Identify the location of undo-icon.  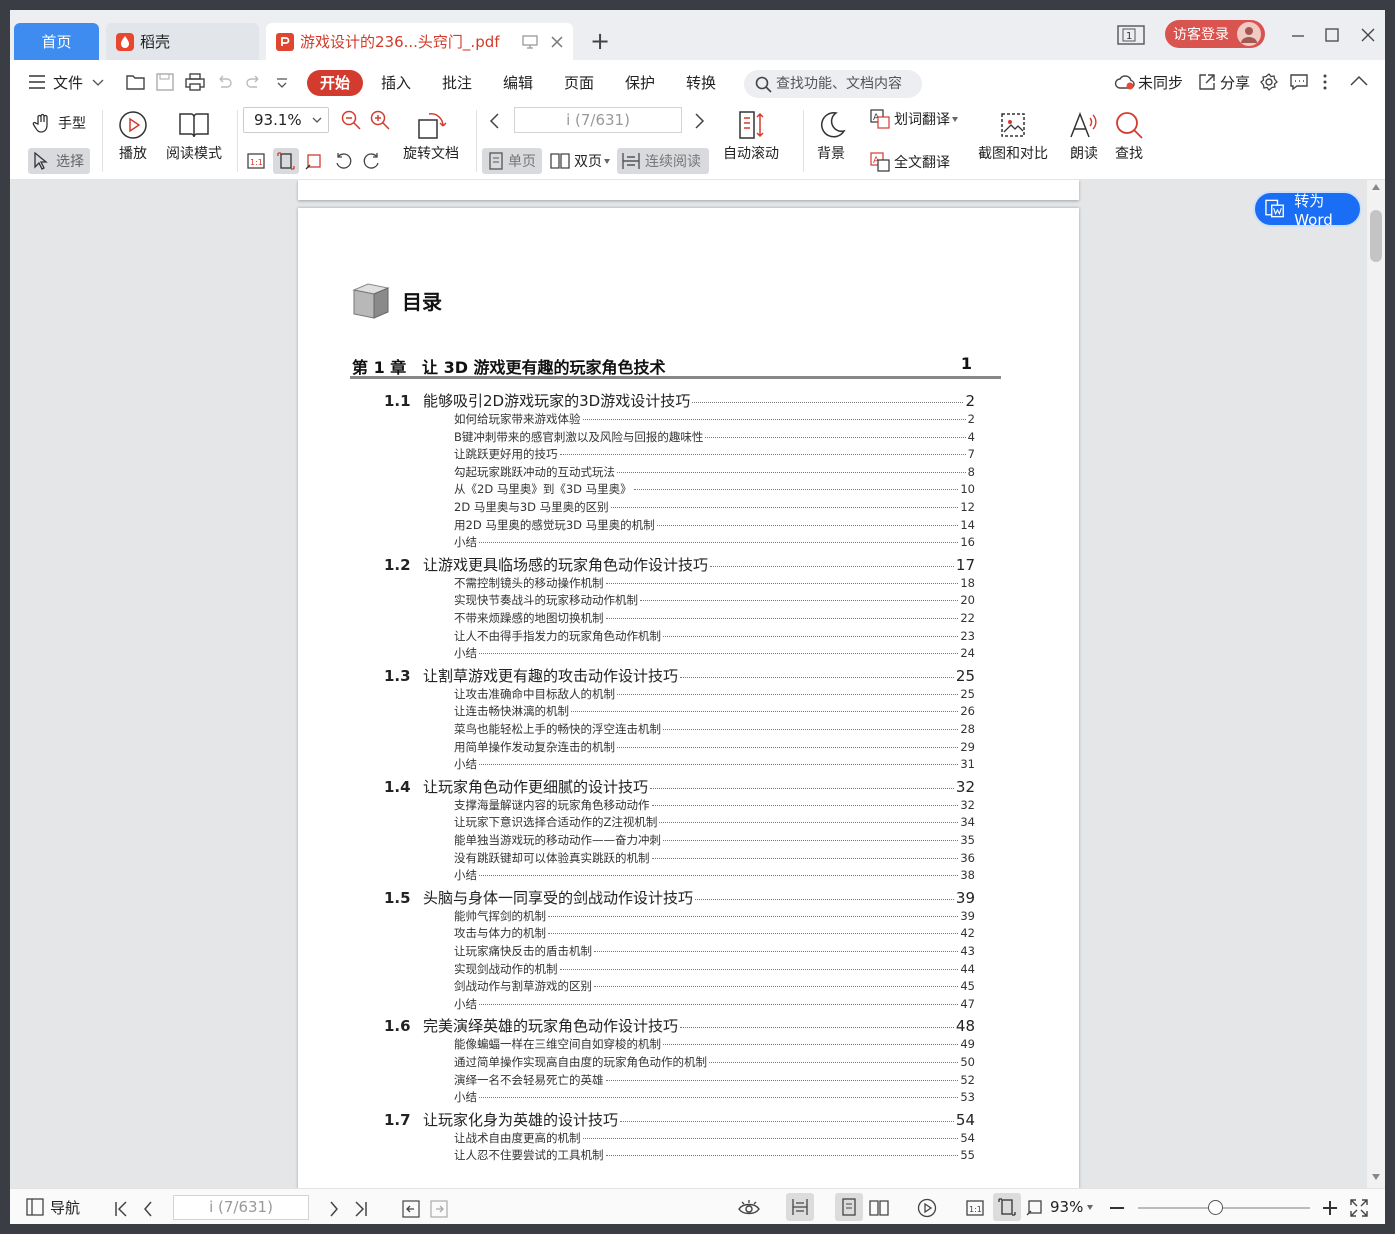
(224, 82).